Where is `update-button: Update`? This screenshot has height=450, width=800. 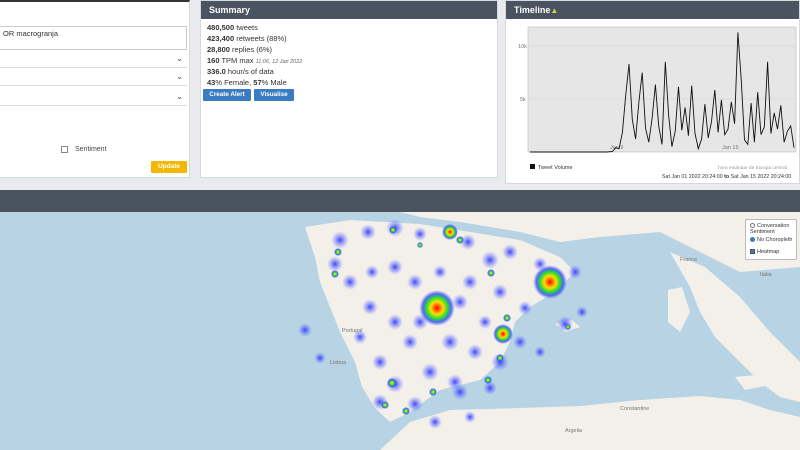 update-button: Update is located at coordinates (169, 167).